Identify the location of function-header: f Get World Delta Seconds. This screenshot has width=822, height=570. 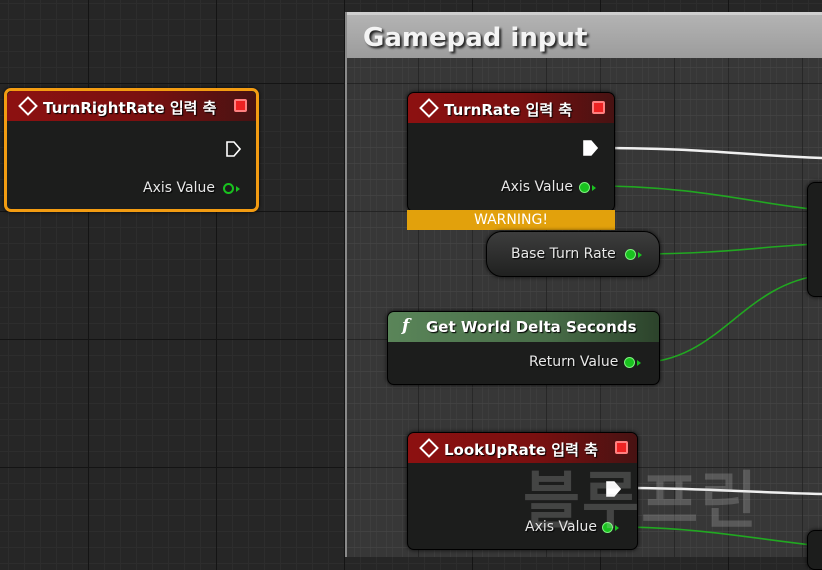
(523, 327).